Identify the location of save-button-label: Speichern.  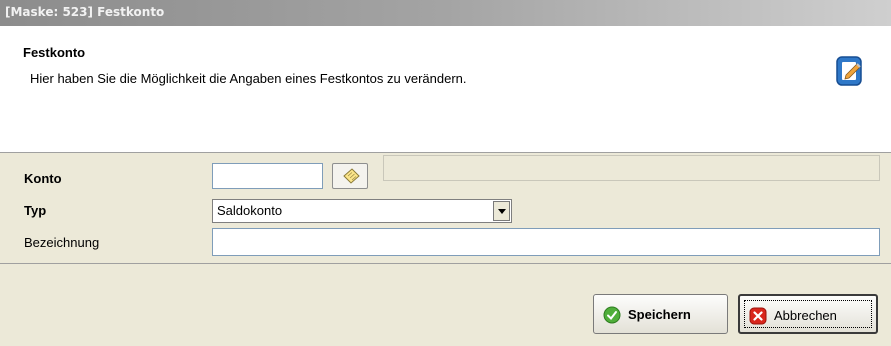
(659, 314).